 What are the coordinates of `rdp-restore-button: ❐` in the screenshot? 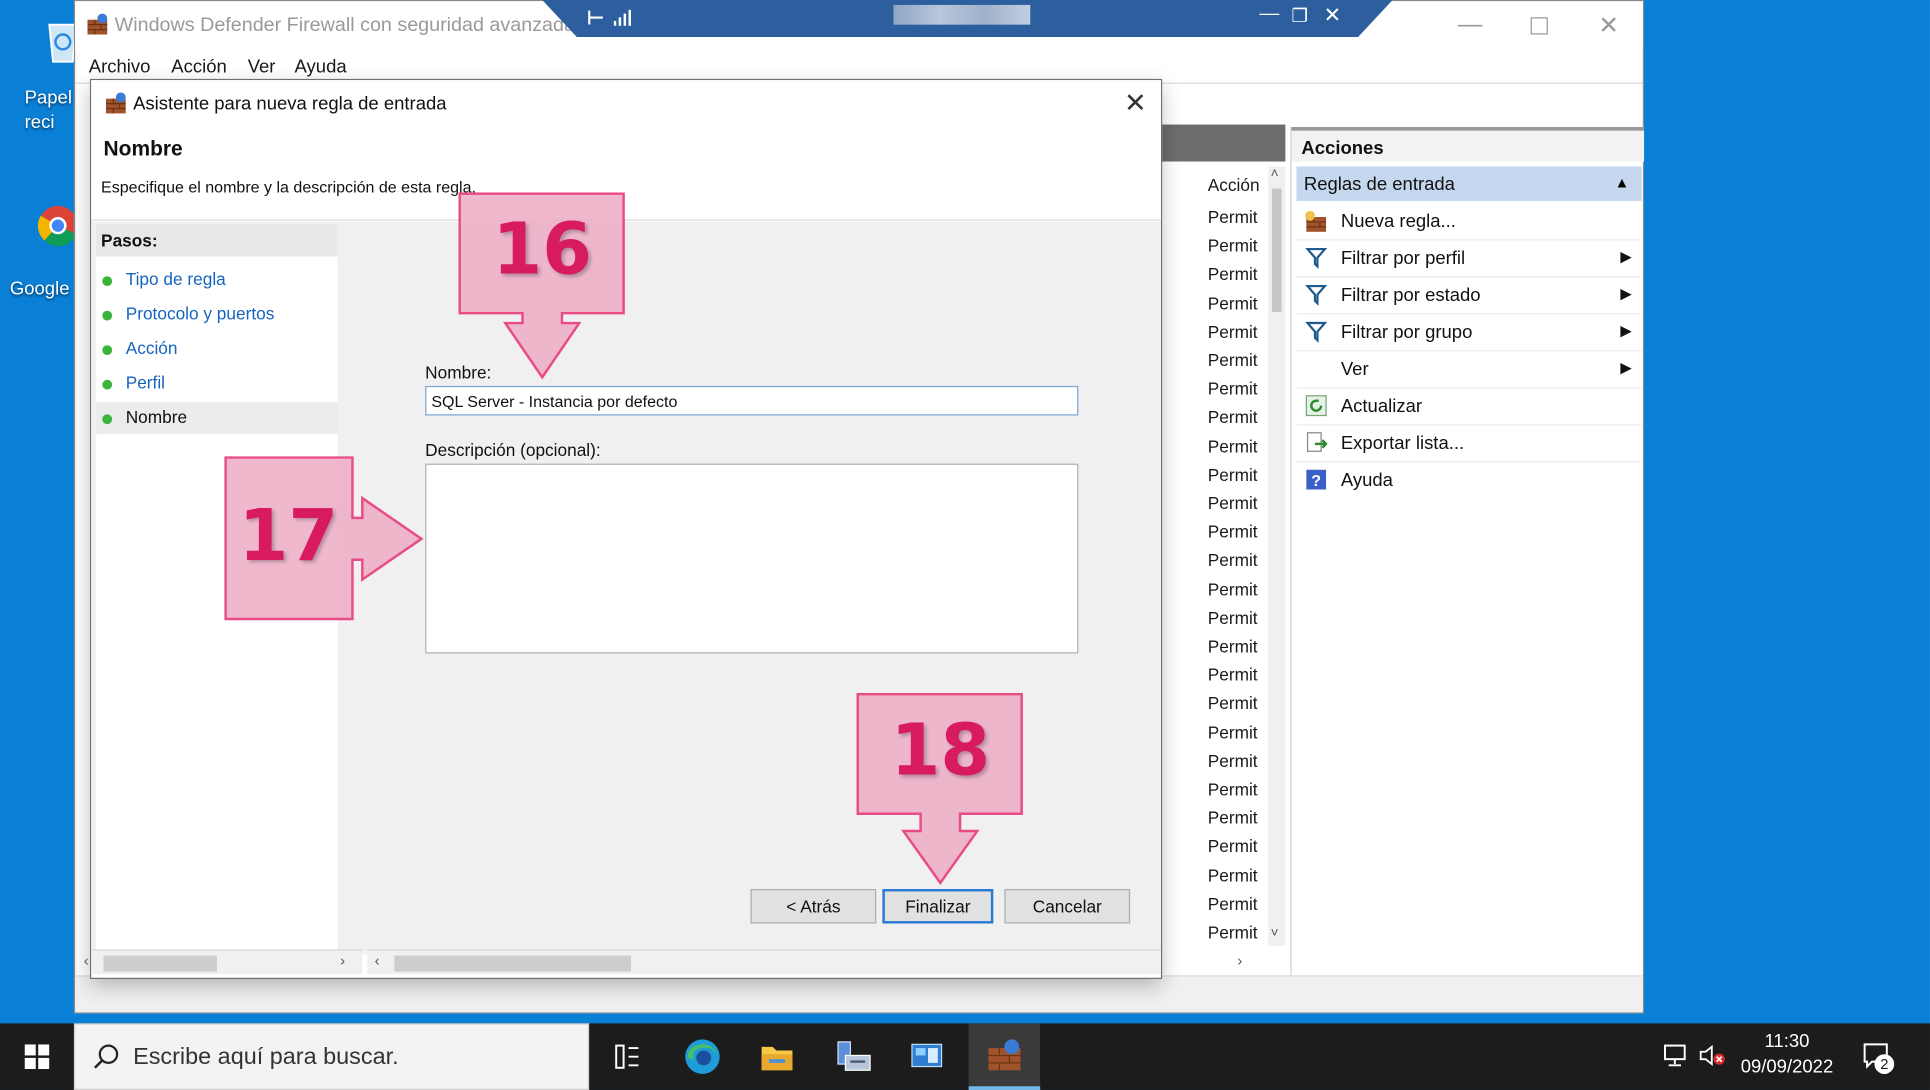 It's located at (1300, 16).